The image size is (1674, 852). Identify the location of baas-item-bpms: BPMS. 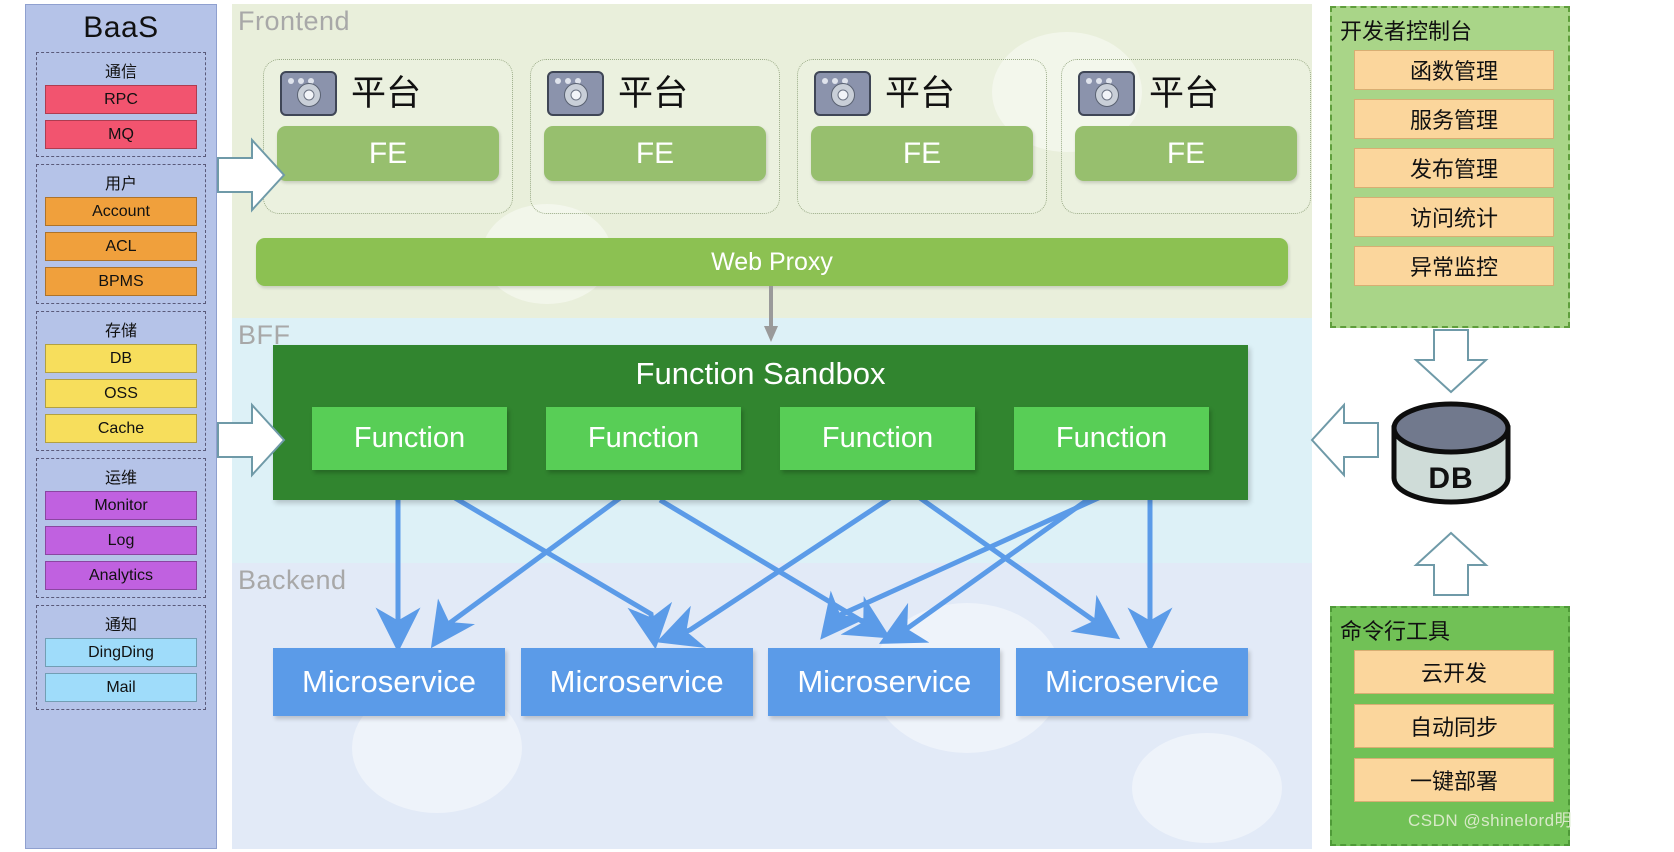
(121, 281).